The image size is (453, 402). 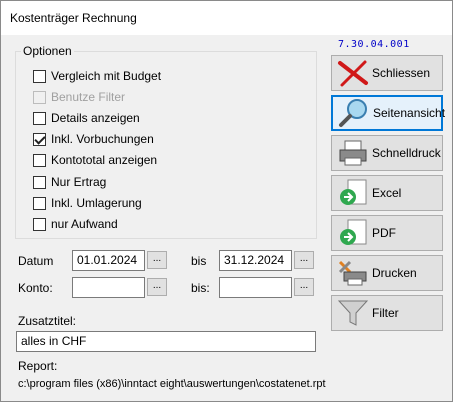 I want to click on konto-bis-label: bis:, so click(x=200, y=288).